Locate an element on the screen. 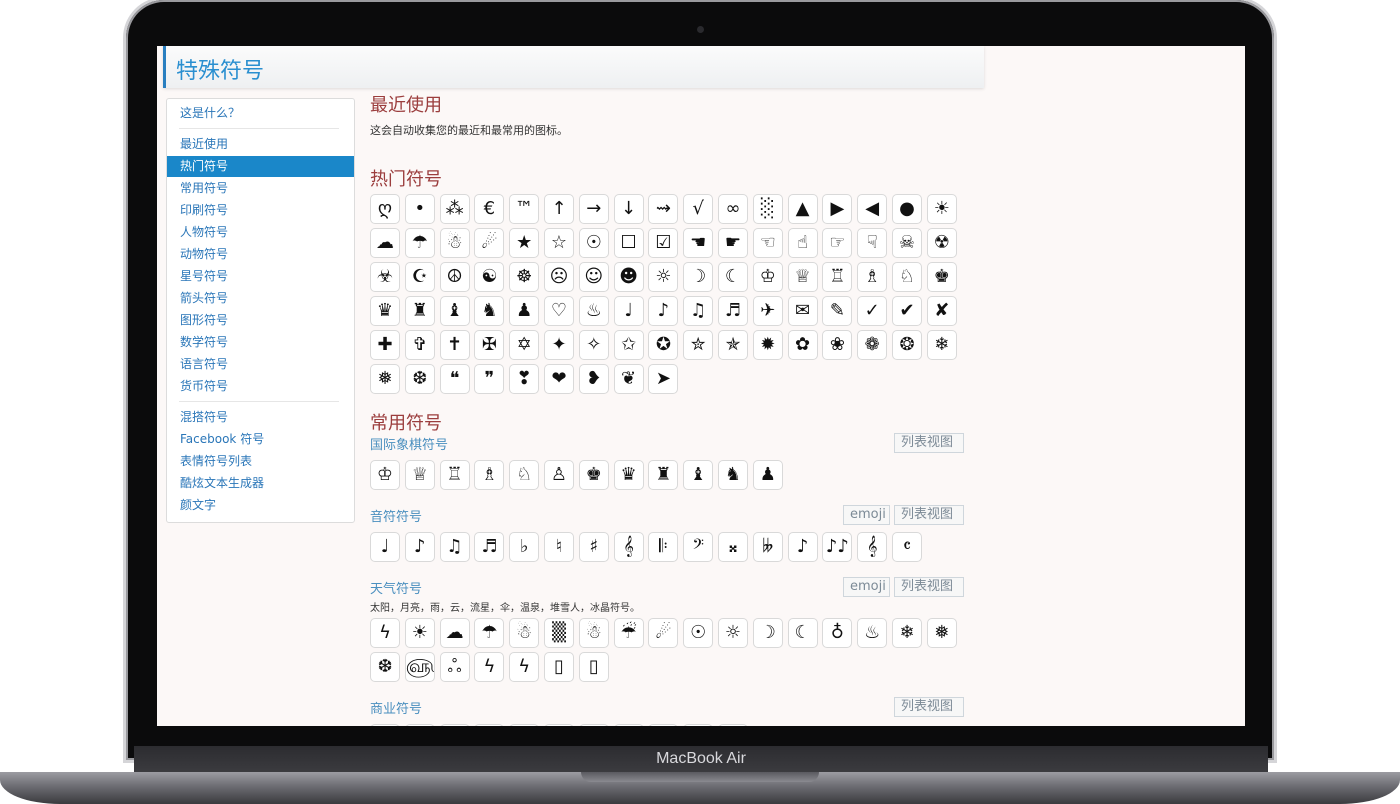 The image size is (1400, 804). symbol-cell: ✩ is located at coordinates (628, 345).